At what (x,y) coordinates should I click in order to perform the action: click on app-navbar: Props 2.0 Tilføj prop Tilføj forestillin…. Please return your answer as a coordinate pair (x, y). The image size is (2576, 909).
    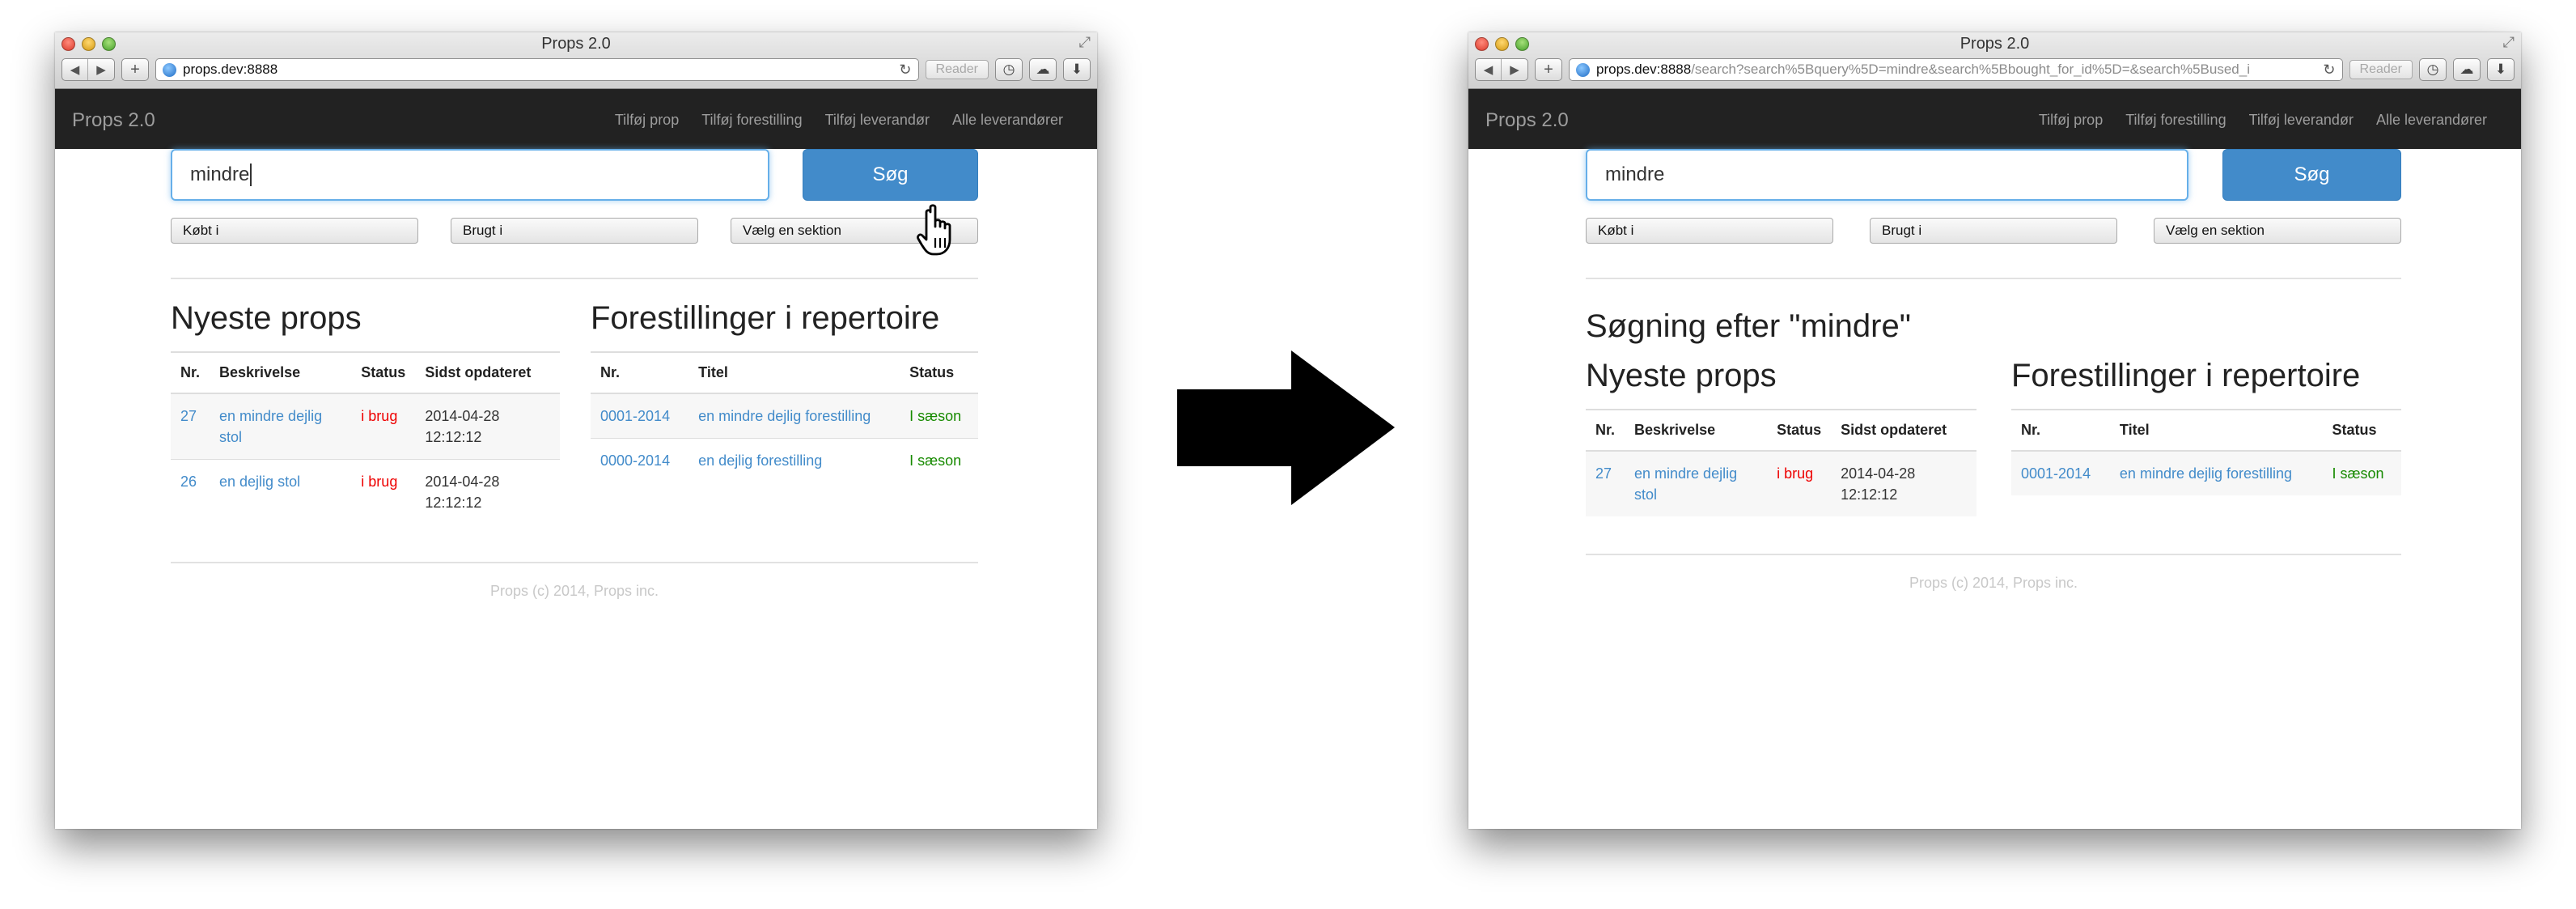
    Looking at the image, I should click on (576, 119).